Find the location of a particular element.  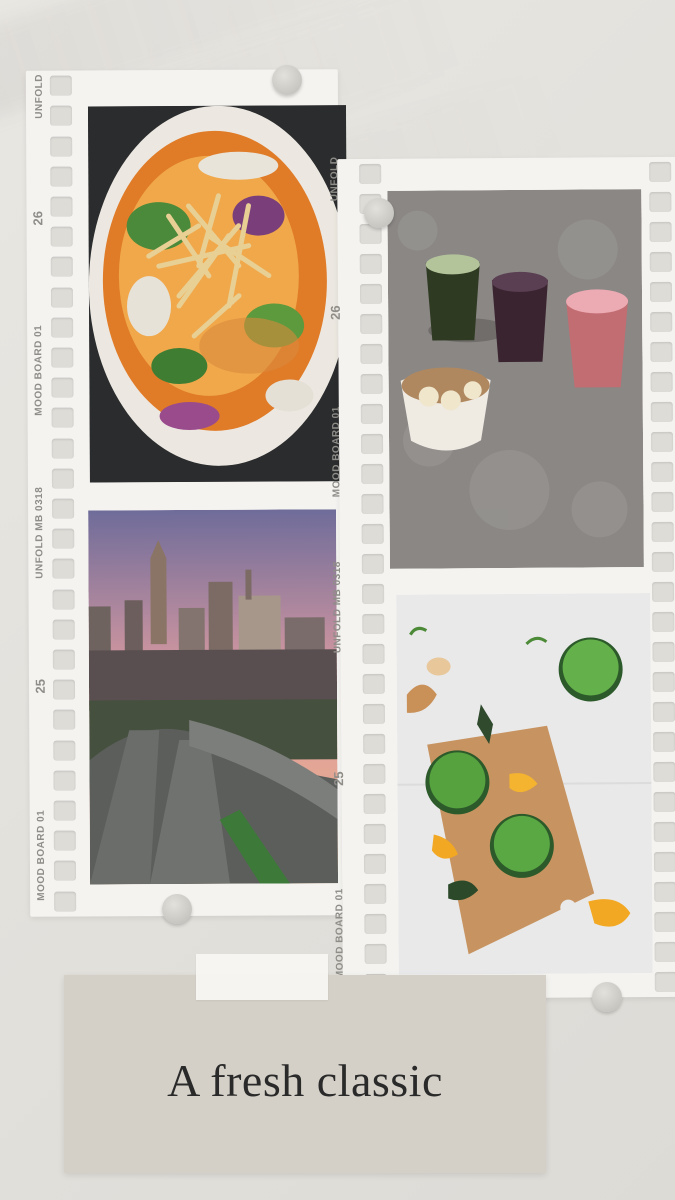

pin-bottom-left is located at coordinates (177, 909).